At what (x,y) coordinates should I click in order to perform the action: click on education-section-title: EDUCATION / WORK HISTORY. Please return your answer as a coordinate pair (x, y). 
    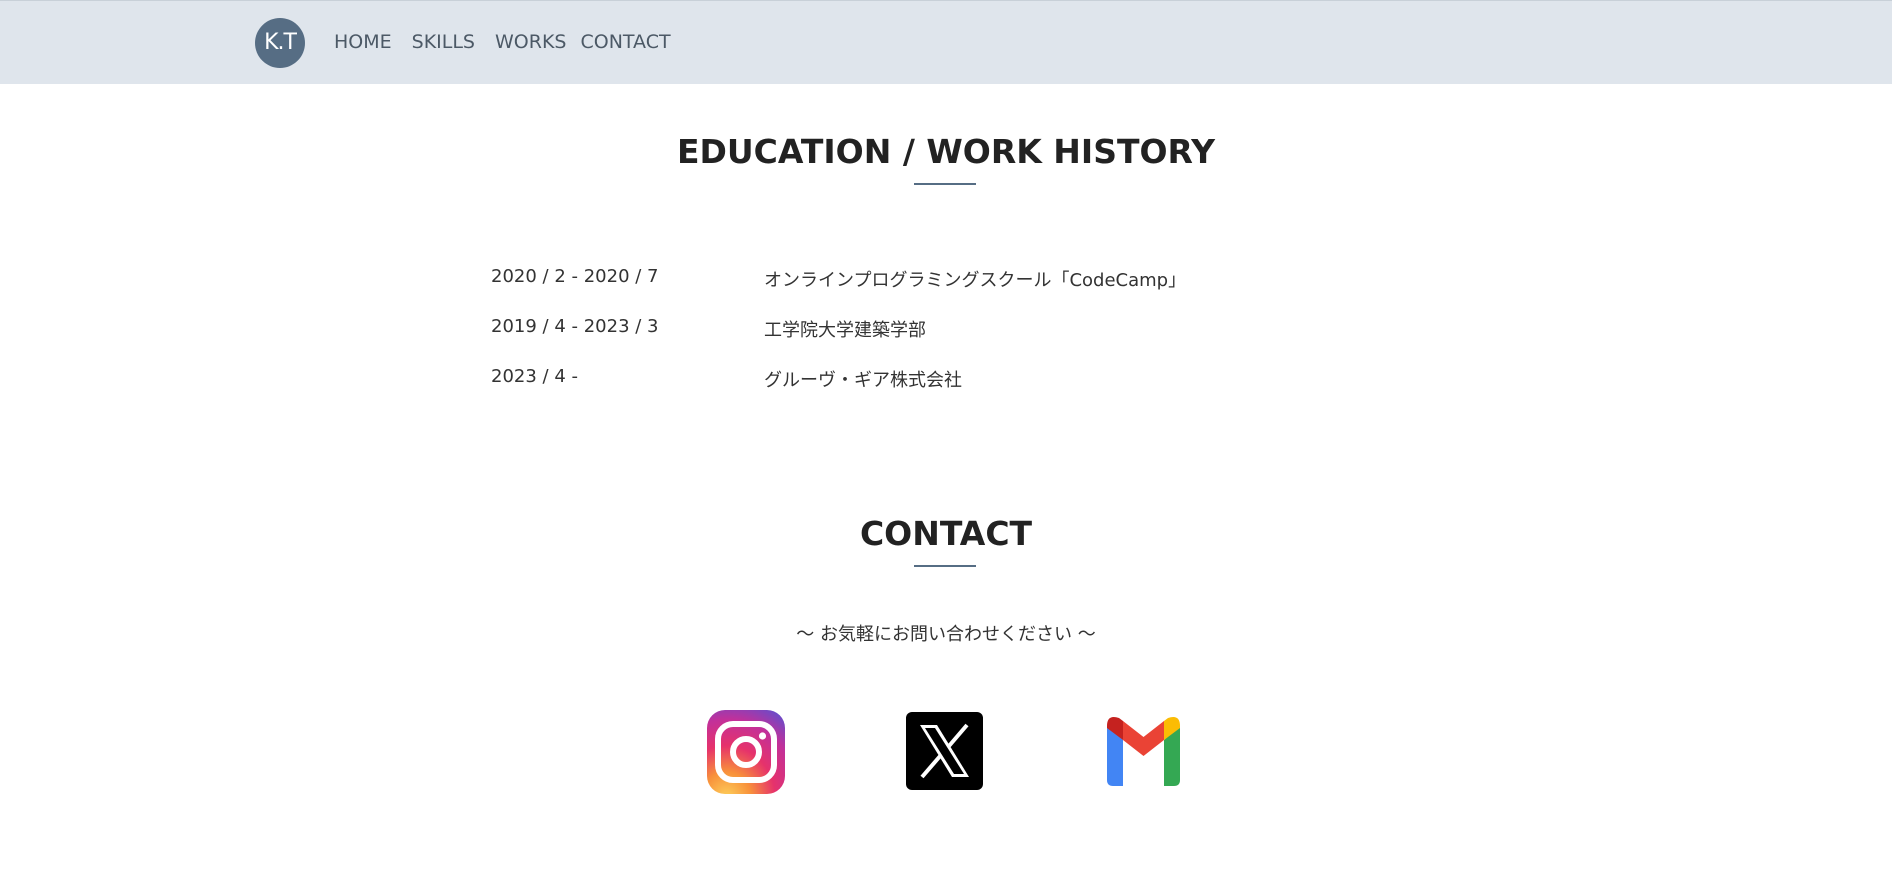
    Looking at the image, I should click on (946, 151).